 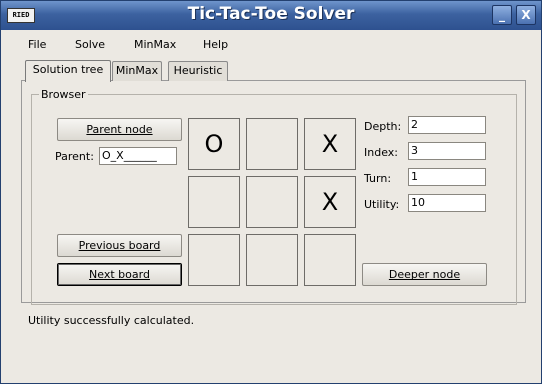 I want to click on utility-label: Utility:, so click(x=382, y=204).